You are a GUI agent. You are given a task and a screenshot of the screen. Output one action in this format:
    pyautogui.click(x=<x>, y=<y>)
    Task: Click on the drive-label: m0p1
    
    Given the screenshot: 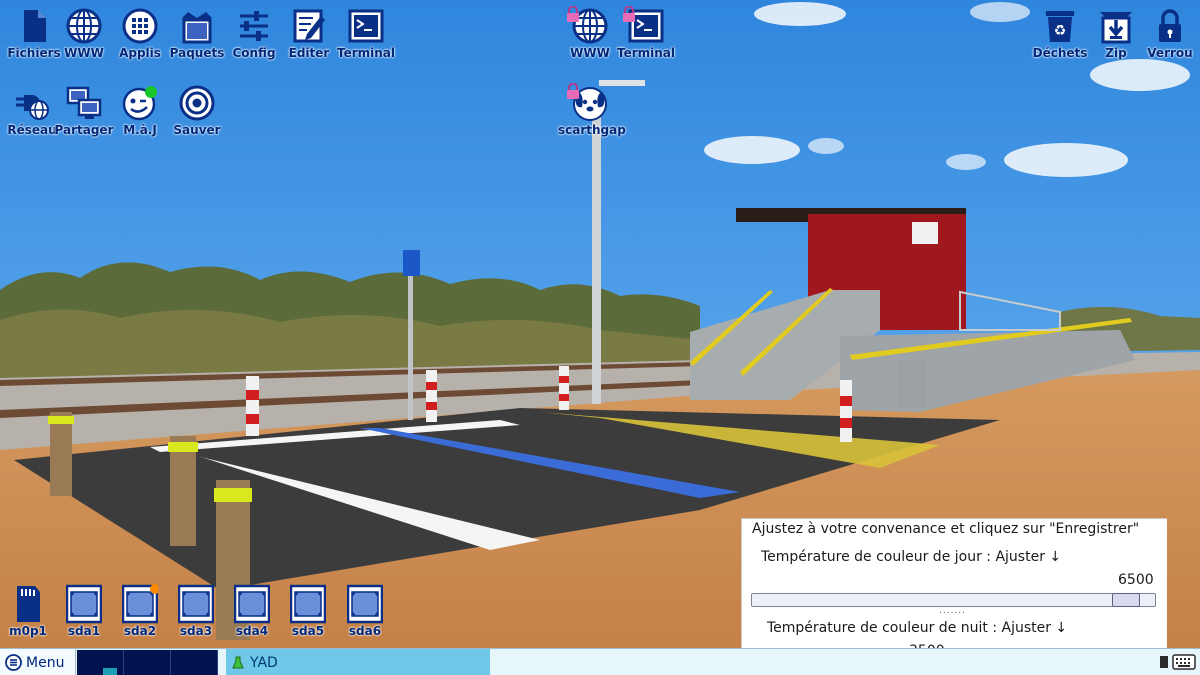 What is the action you would take?
    pyautogui.click(x=28, y=631)
    